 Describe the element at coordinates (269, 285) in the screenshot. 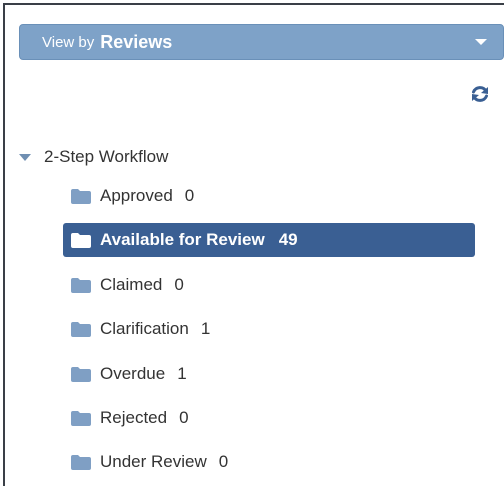

I see `tree-item-claimed: Claimed 0` at that location.